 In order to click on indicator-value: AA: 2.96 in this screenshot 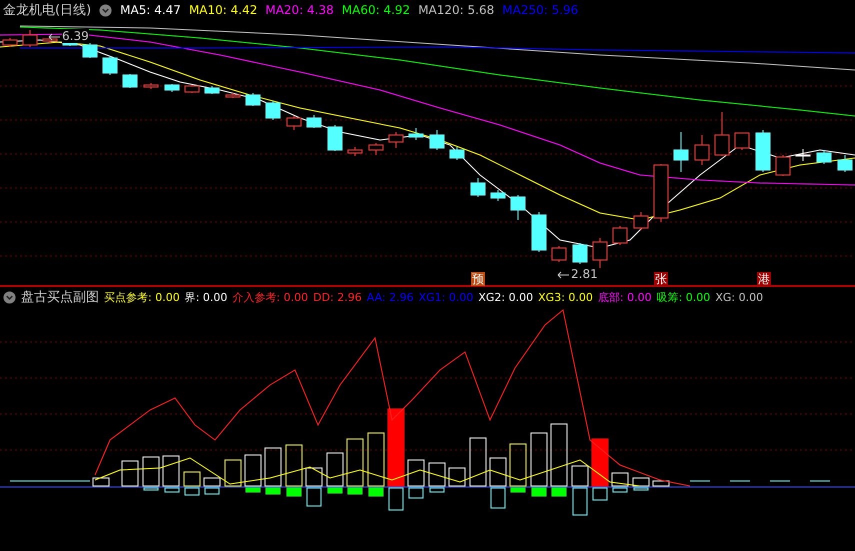, I will do `click(390, 297)`.